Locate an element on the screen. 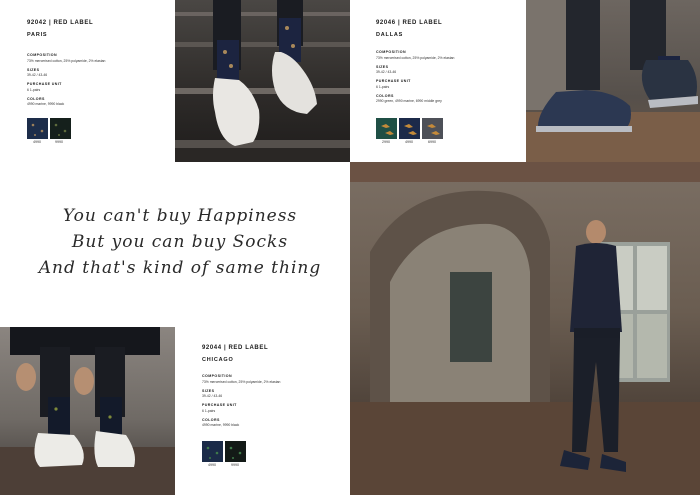 The image size is (700, 495). dallas-unit: 6 1-pairs is located at coordinates (383, 86).